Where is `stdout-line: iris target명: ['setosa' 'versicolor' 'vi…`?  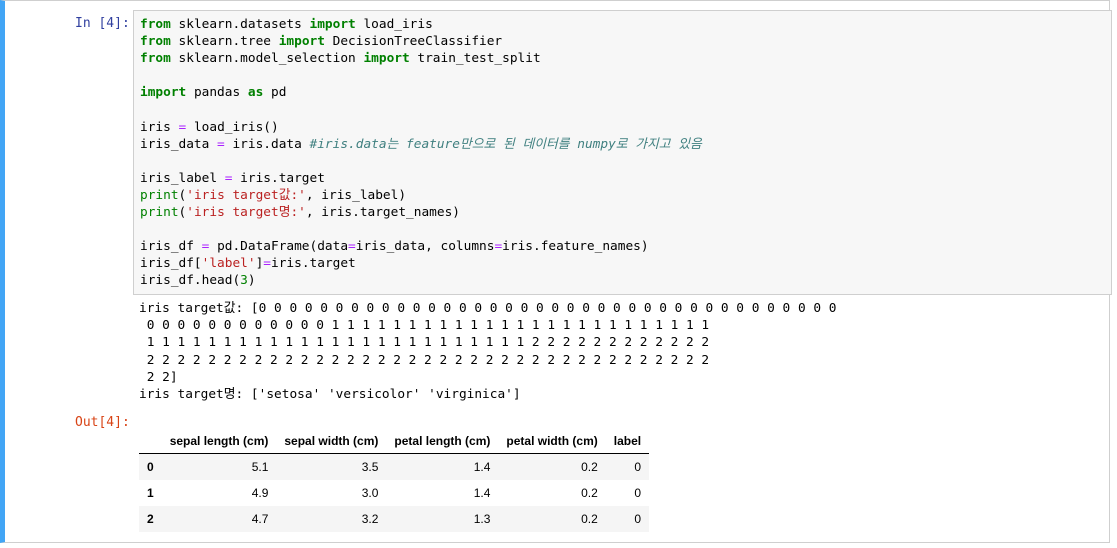
stdout-line: iris target명: ['setosa' 'versicolor' 'vi… is located at coordinates (330, 394).